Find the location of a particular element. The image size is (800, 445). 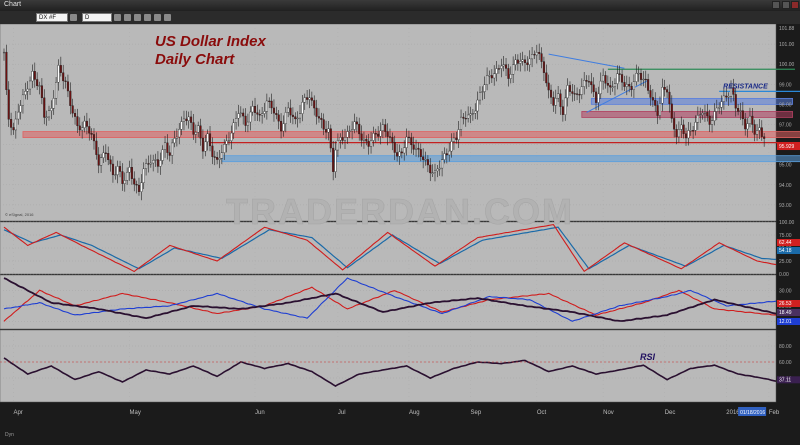

x-tick-label: Apr is located at coordinates (17, 413).